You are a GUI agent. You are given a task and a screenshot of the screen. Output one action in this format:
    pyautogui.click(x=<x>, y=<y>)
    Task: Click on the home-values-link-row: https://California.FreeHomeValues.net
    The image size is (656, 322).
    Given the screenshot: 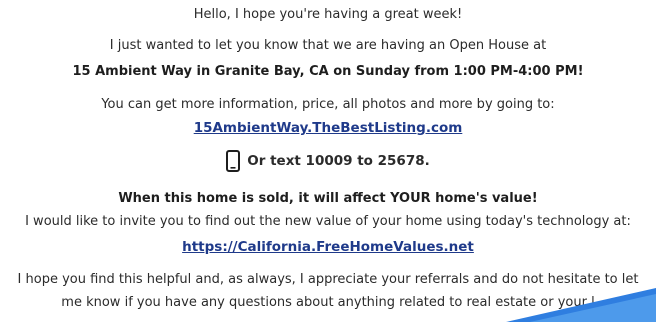 What is the action you would take?
    pyautogui.click(x=328, y=247)
    